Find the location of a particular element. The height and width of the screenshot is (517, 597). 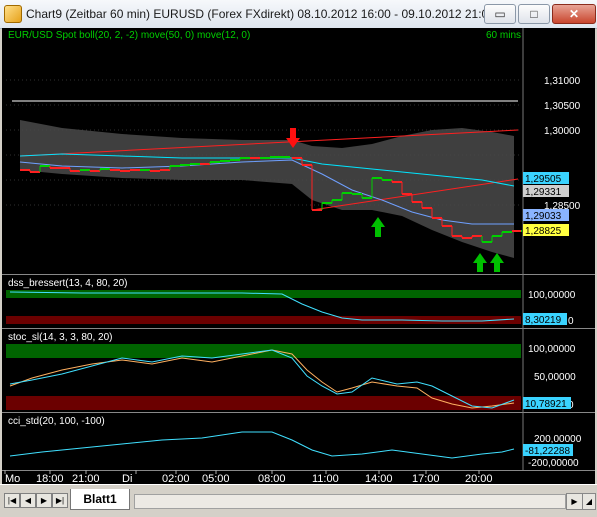

cci-tick: -200,00000 is located at coordinates (553, 463).